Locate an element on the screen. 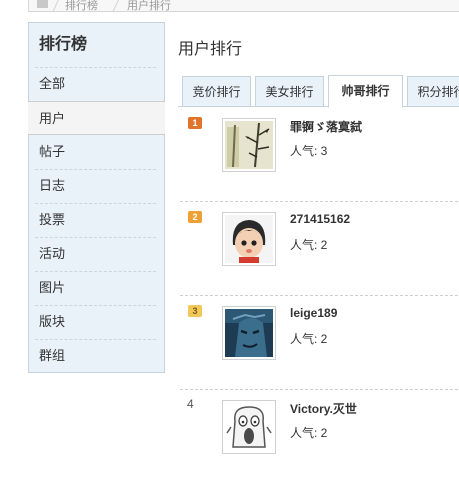 The height and width of the screenshot is (480, 459). sidebar-item-polls: 投票 is located at coordinates (96, 220).